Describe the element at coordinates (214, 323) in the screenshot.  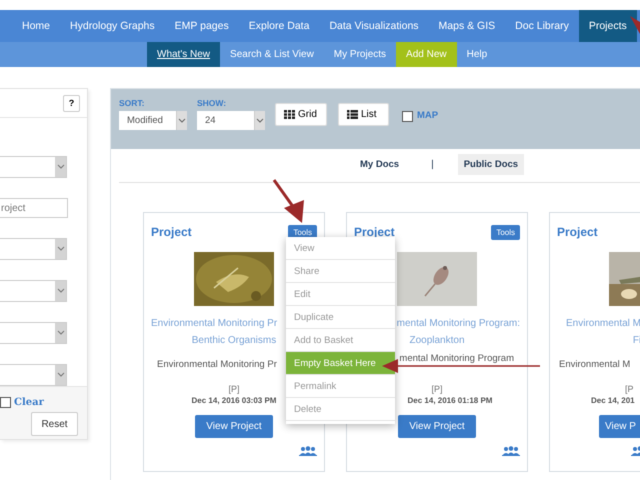
I see `project-title-link: Environmental Monitoring Pr` at that location.